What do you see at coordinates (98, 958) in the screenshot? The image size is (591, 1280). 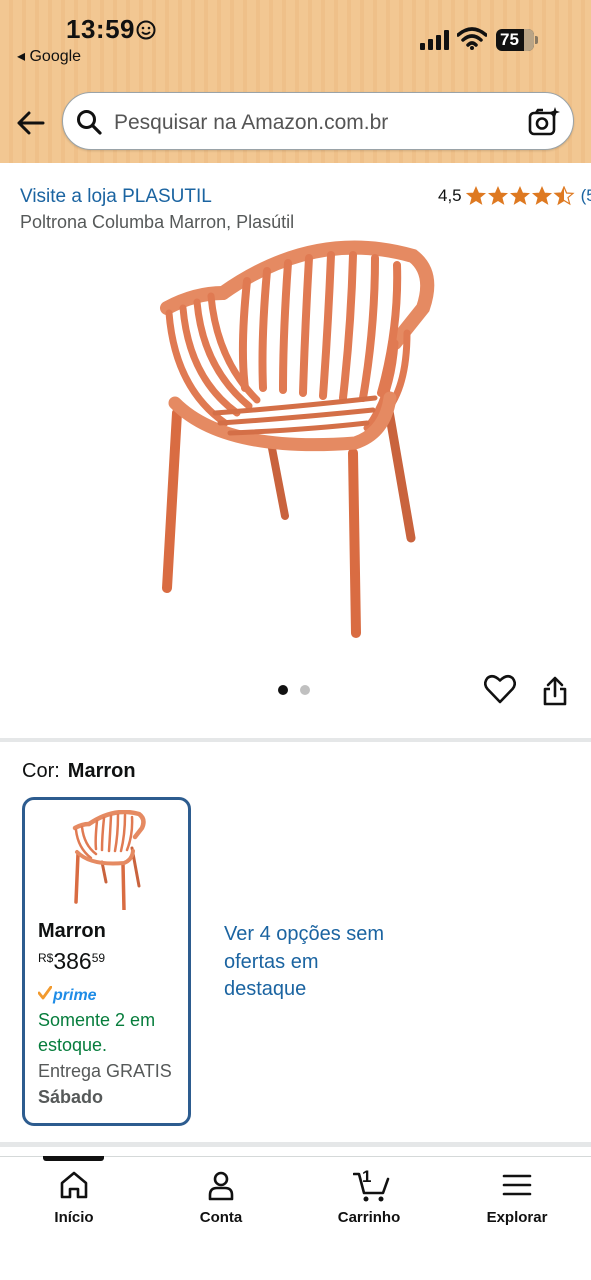 I see `price-fraction: 59` at bounding box center [98, 958].